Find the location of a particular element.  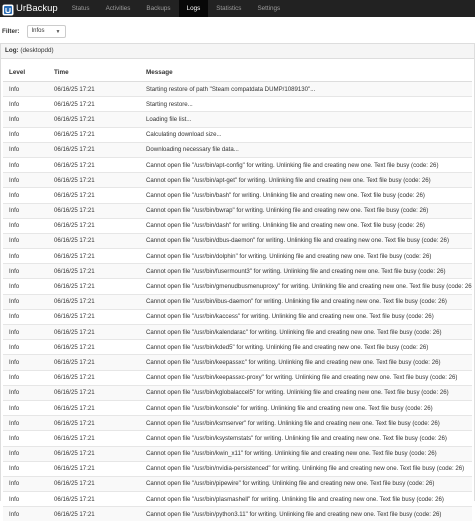

nav-item-logs: Logs is located at coordinates (193, 8).